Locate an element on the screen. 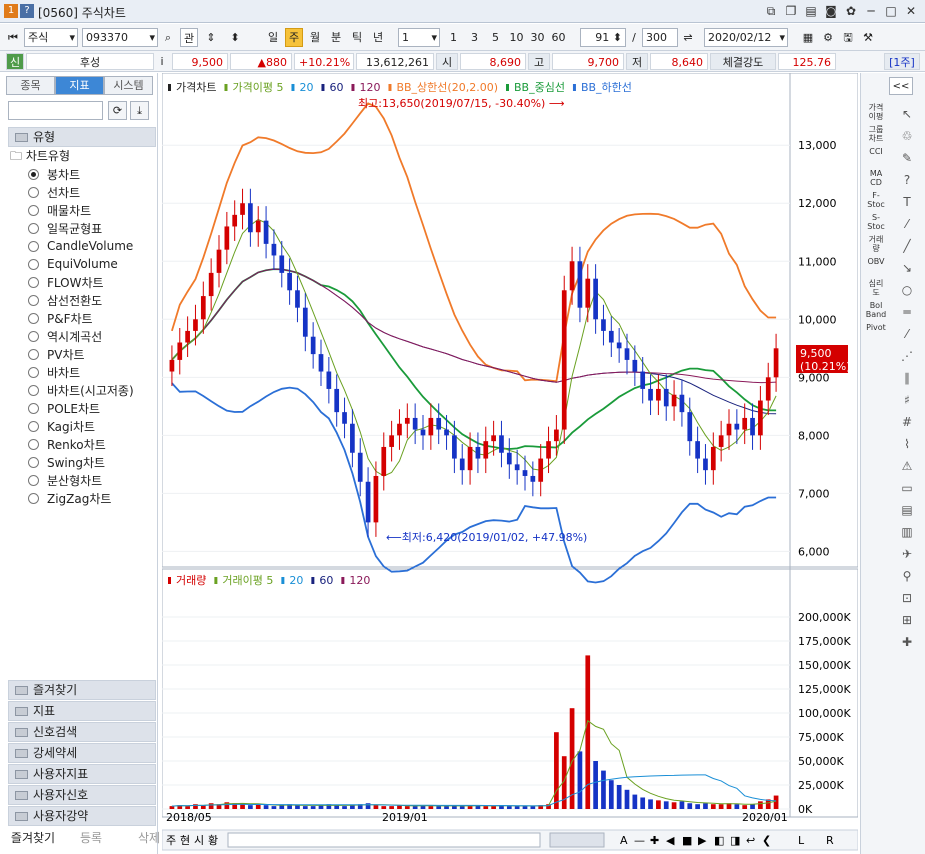 The image size is (925, 854). stock-code-input: 093370 ▾ is located at coordinates (120, 37).